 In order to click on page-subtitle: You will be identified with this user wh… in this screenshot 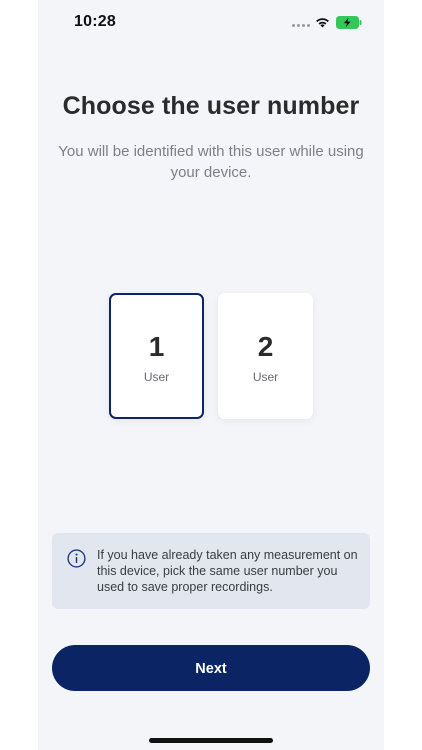, I will do `click(211, 162)`.